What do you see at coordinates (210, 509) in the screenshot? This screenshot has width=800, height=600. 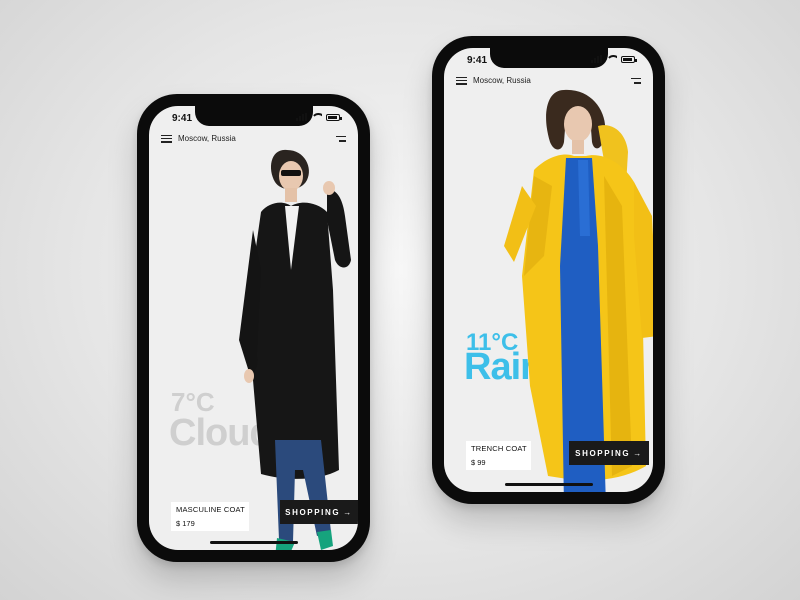 I see `product-name: MASCULINE COAT` at bounding box center [210, 509].